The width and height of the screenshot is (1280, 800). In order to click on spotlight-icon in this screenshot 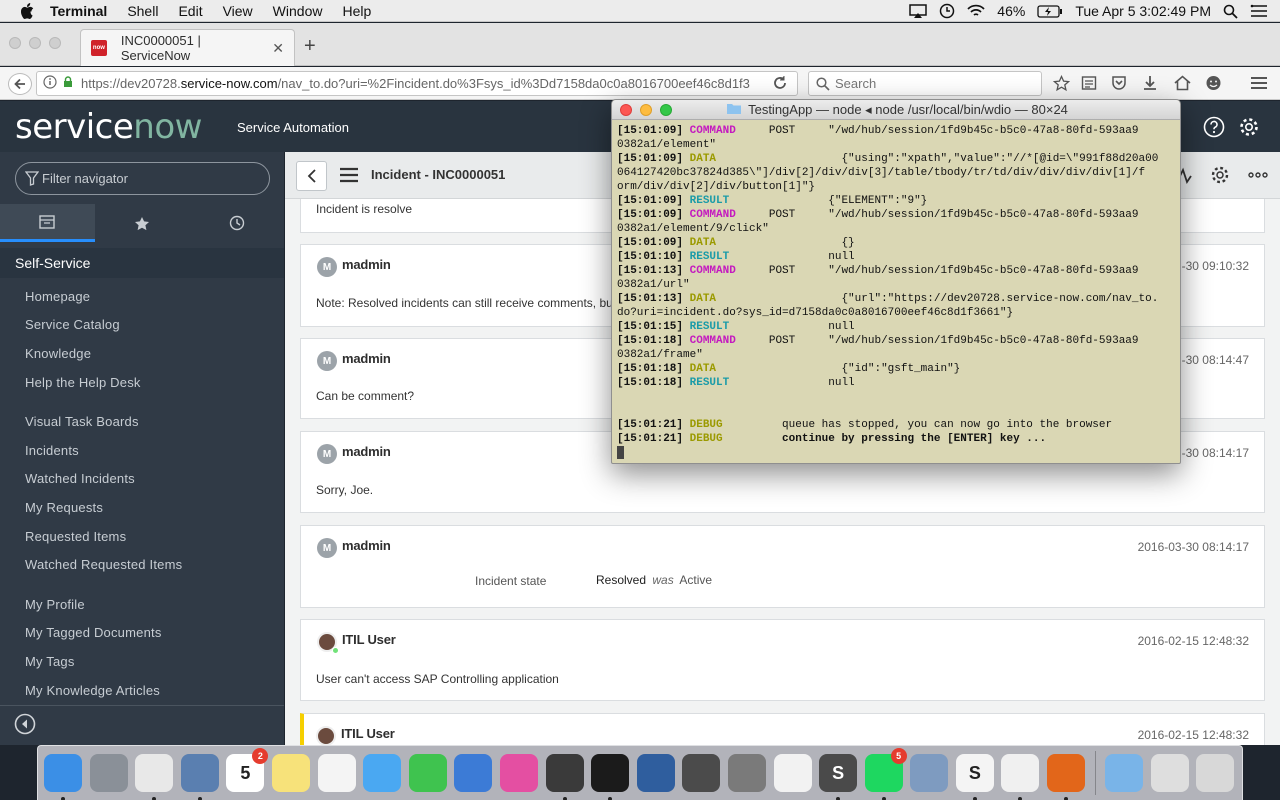, I will do `click(1230, 11)`.